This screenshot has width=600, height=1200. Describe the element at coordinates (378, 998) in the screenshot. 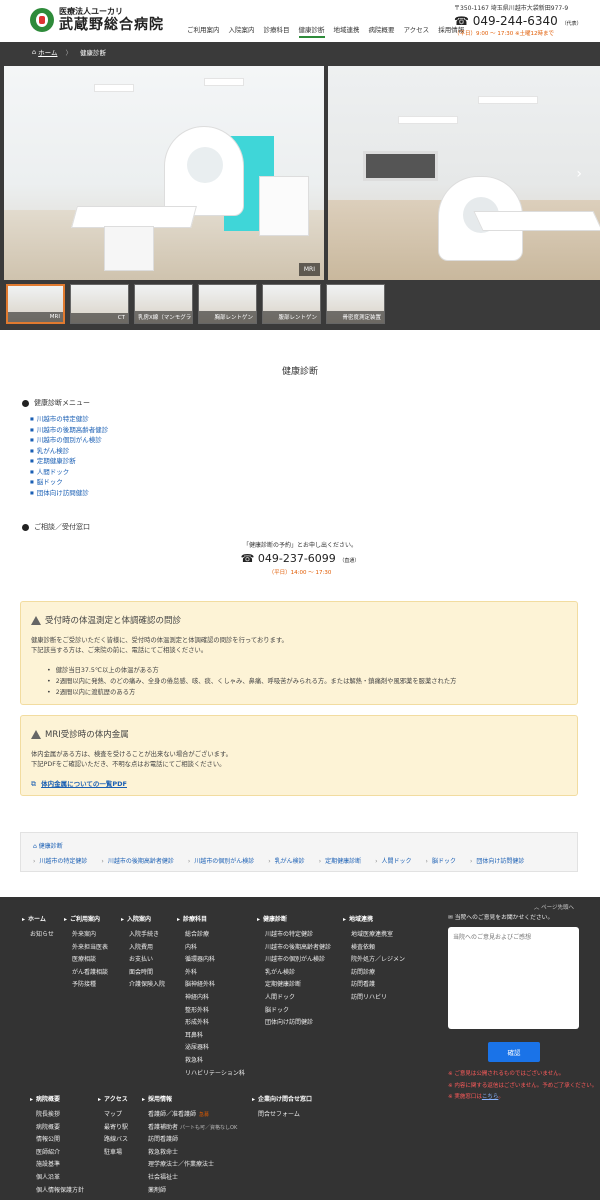

I see `footer-link: 訪問リハビリ` at that location.